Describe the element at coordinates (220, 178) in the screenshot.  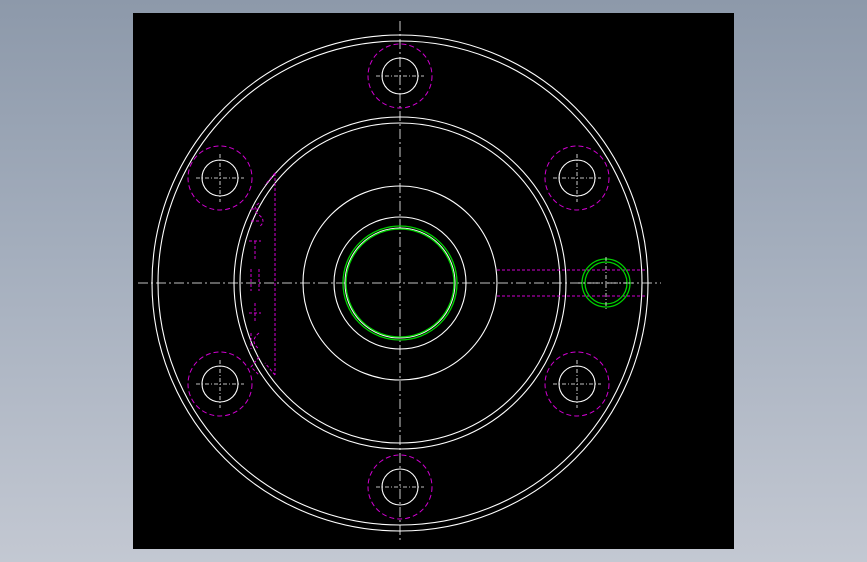
I see `bolt-hole-upper-left` at that location.